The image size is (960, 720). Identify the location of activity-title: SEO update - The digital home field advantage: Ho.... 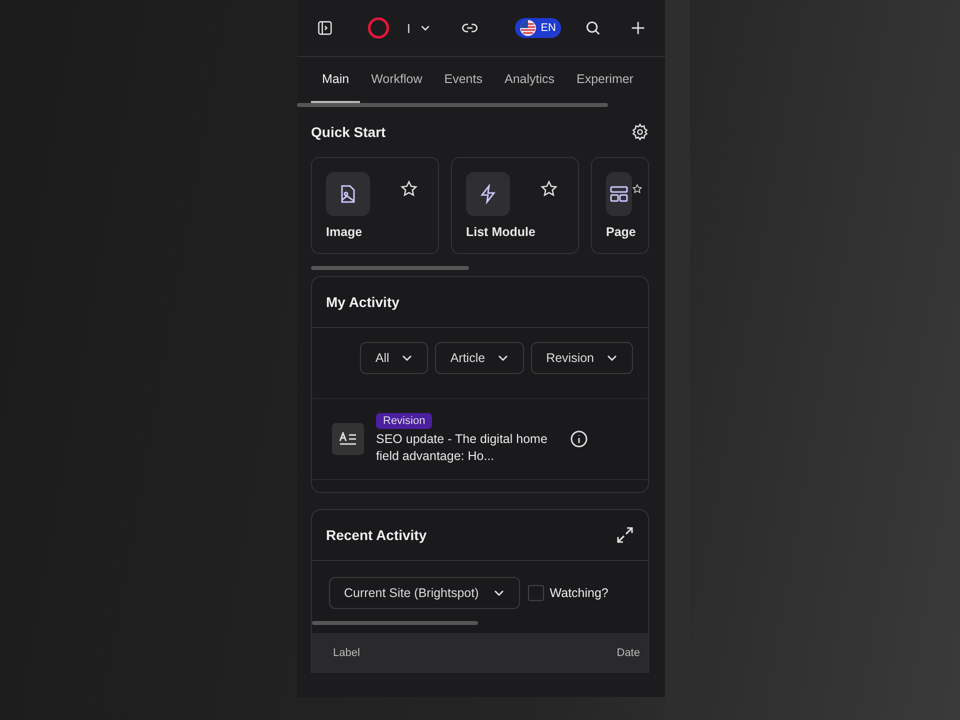
(467, 448).